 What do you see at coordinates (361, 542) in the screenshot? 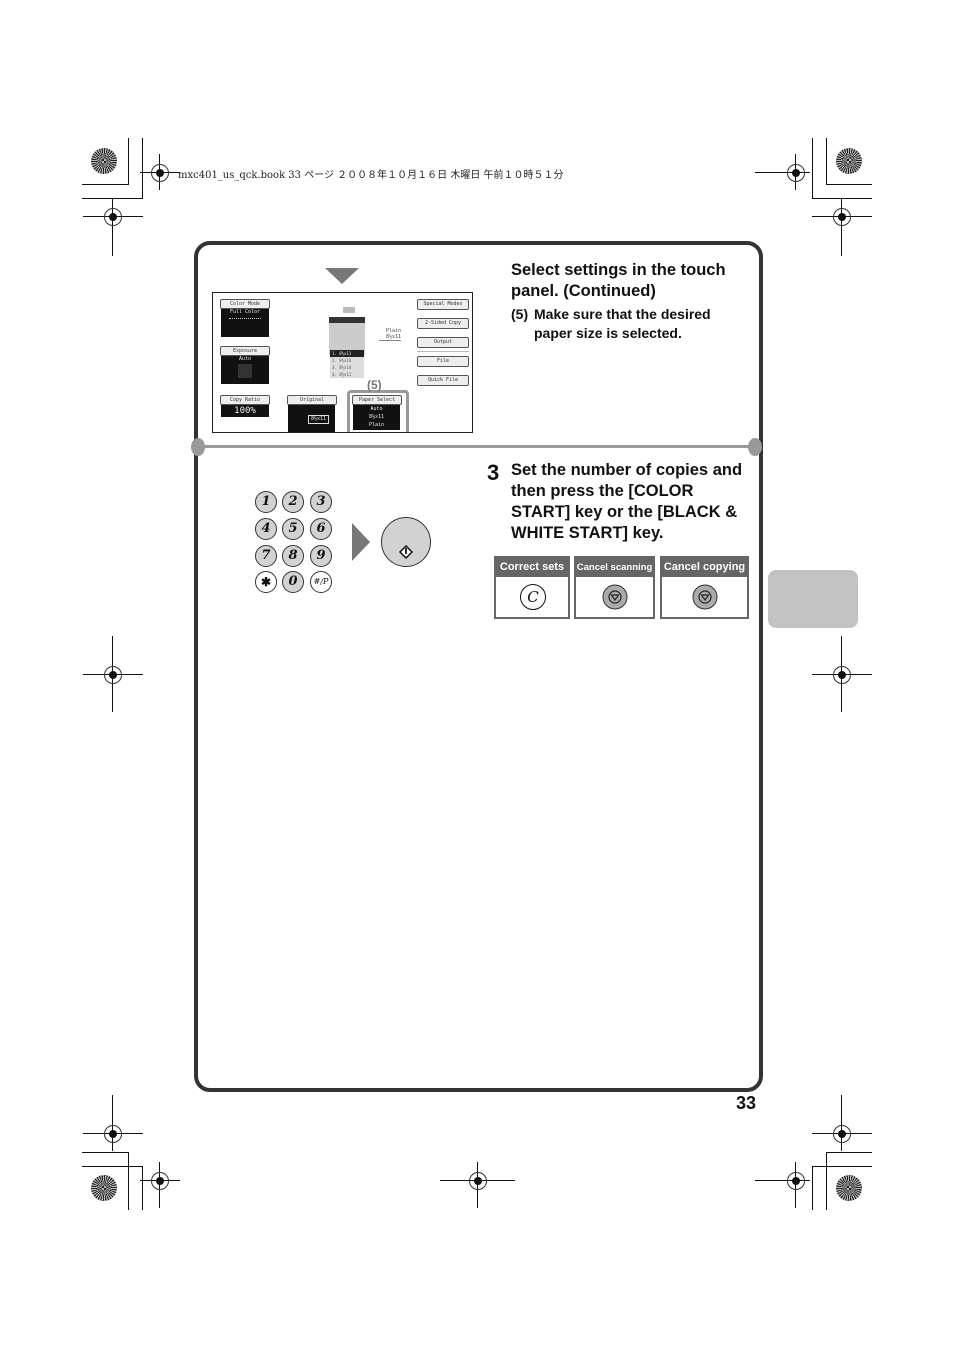
I see `play-arrow-icon` at bounding box center [361, 542].